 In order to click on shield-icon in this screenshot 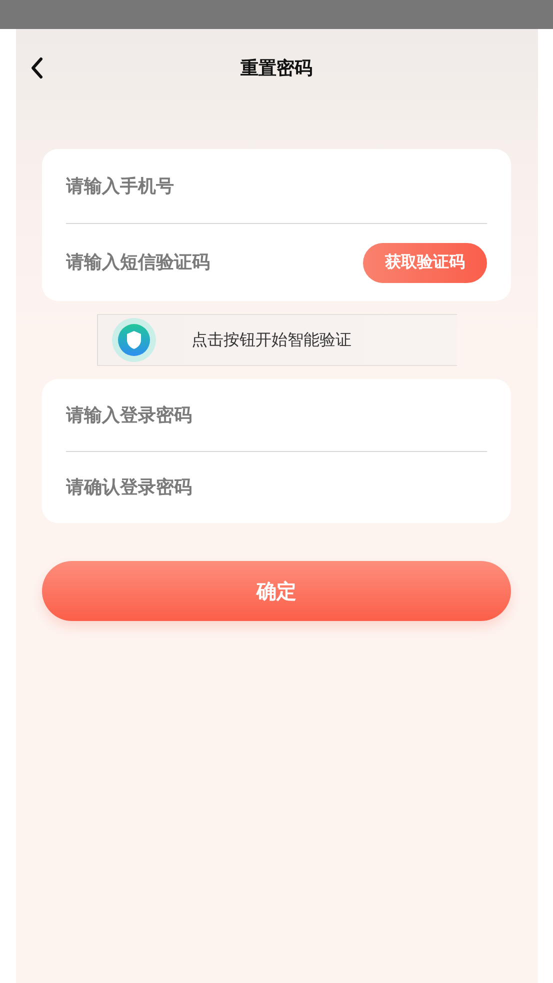, I will do `click(134, 340)`.